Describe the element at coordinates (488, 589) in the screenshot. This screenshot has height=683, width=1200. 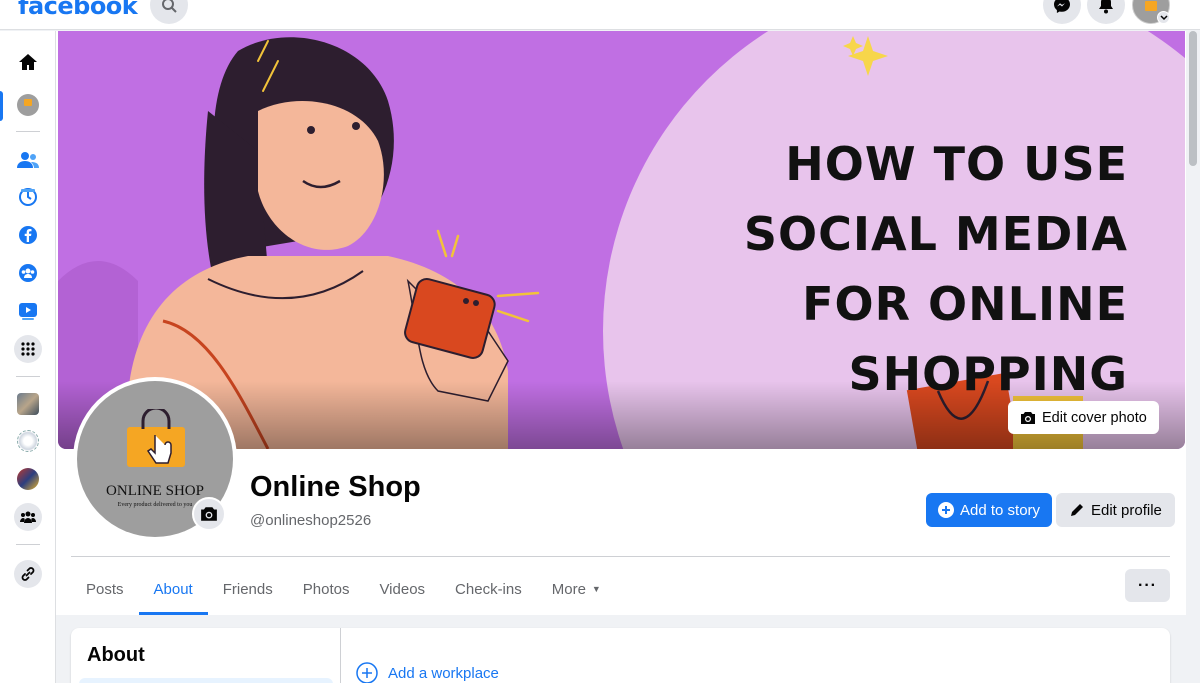
I see `tab-check-ins: Check-ins` at that location.